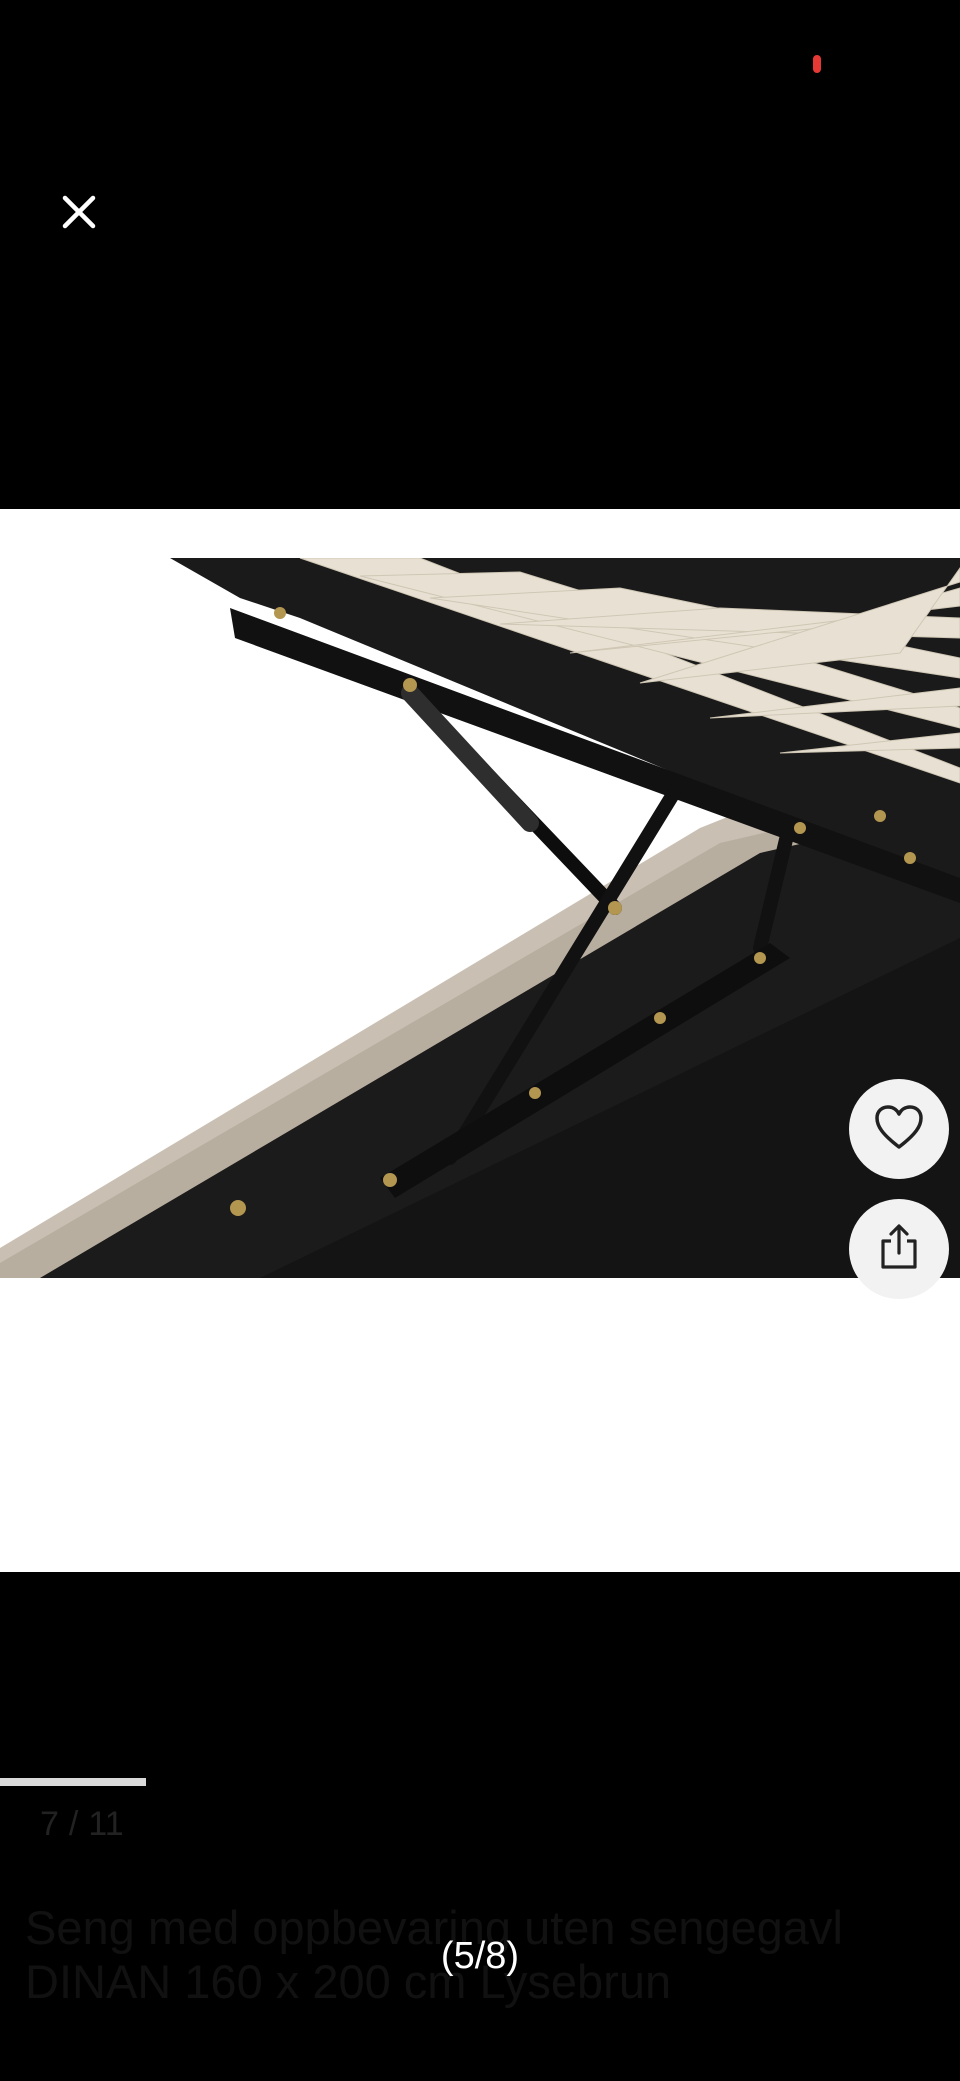 This screenshot has height=2081, width=960. I want to click on page-indicator: (5/8), so click(480, 1956).